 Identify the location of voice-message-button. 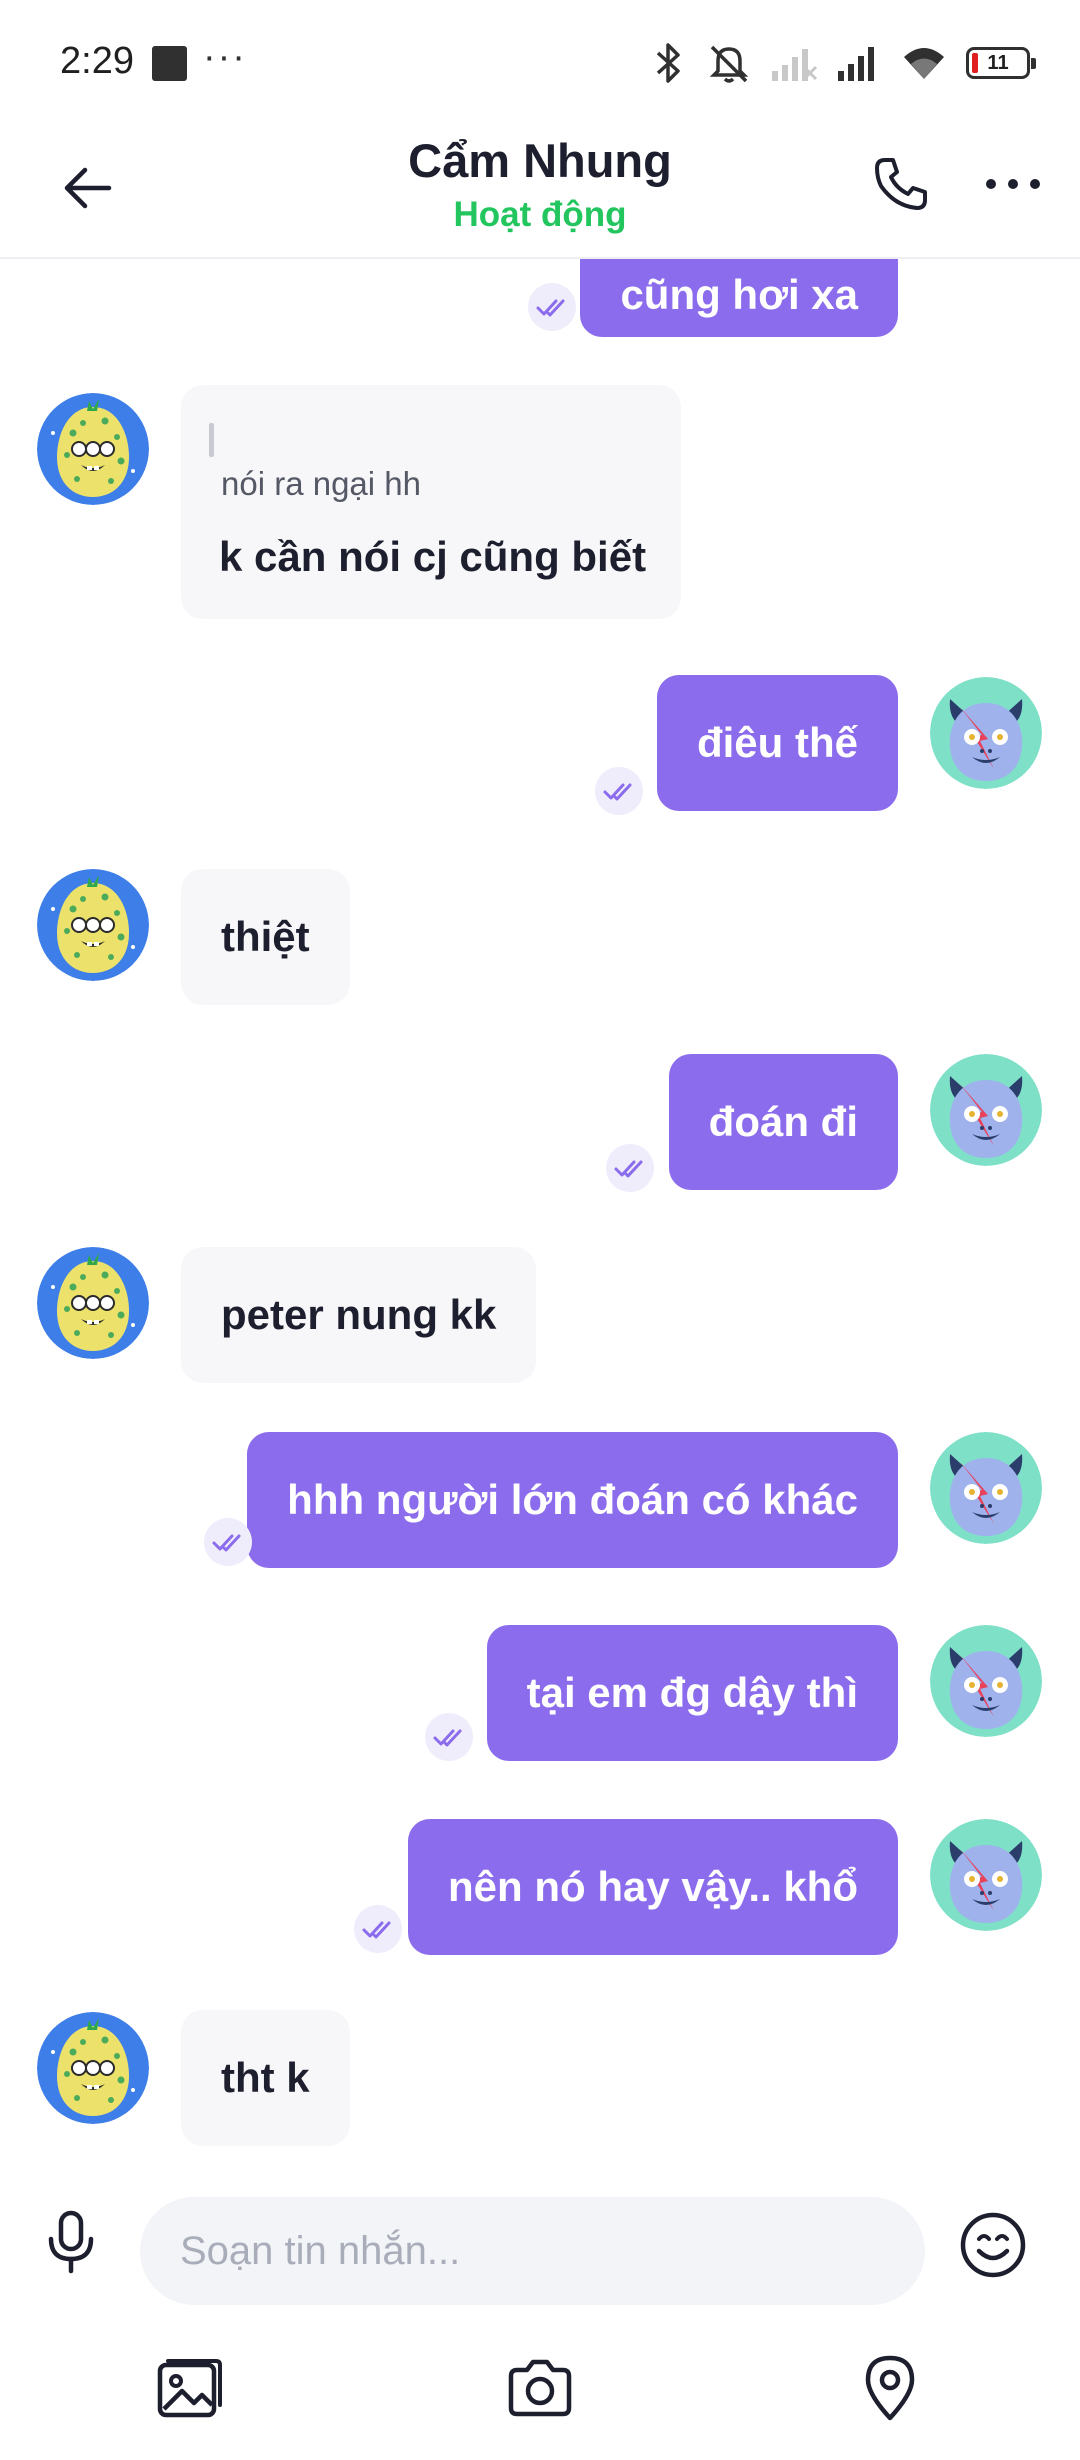
(71, 2242).